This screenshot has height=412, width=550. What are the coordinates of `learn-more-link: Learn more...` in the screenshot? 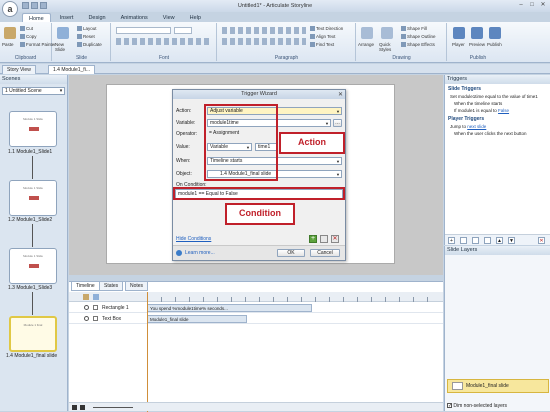 It's located at (200, 253).